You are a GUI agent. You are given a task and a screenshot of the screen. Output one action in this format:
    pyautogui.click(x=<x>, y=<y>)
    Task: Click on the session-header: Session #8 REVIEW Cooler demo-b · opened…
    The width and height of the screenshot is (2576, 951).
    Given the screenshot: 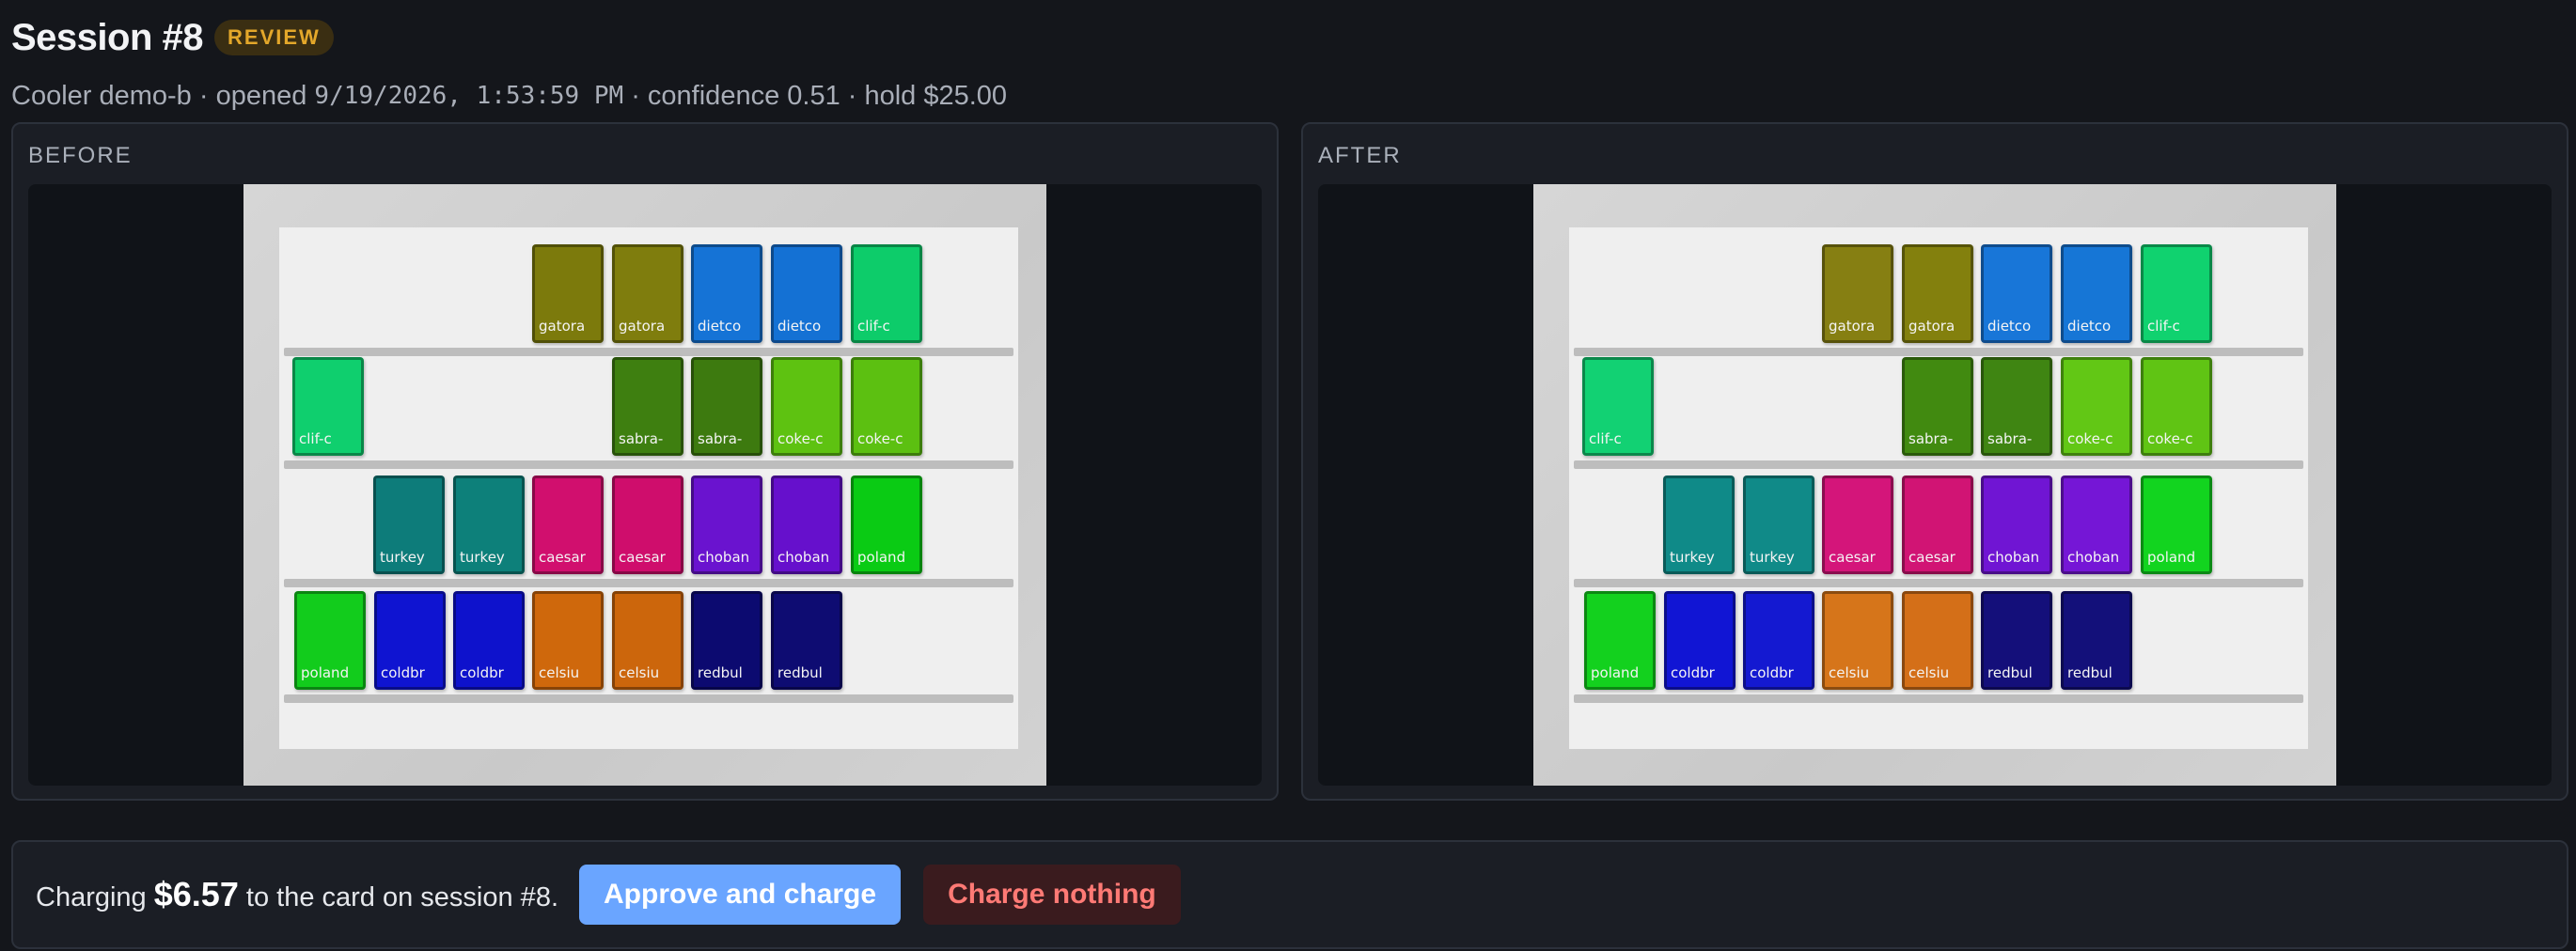 What is the action you would take?
    pyautogui.click(x=1288, y=63)
    